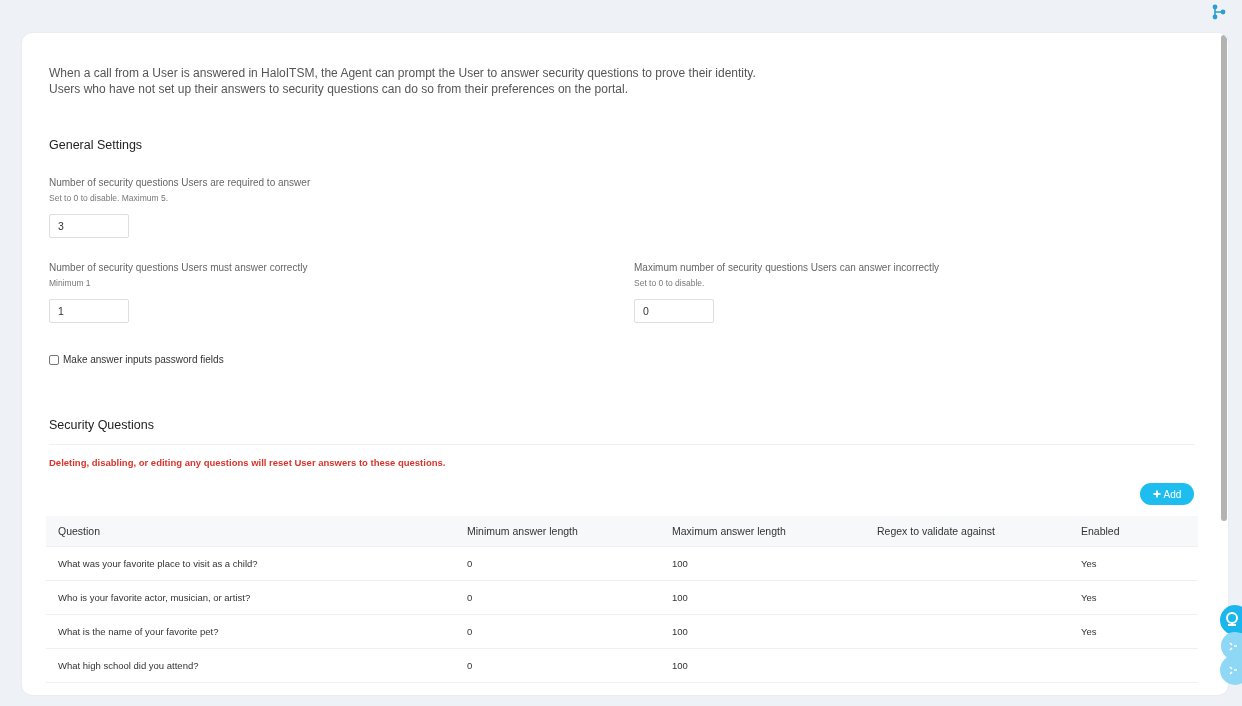  What do you see at coordinates (143, 360) in the screenshot?
I see `checkbox-label: Make answer inputs password fields` at bounding box center [143, 360].